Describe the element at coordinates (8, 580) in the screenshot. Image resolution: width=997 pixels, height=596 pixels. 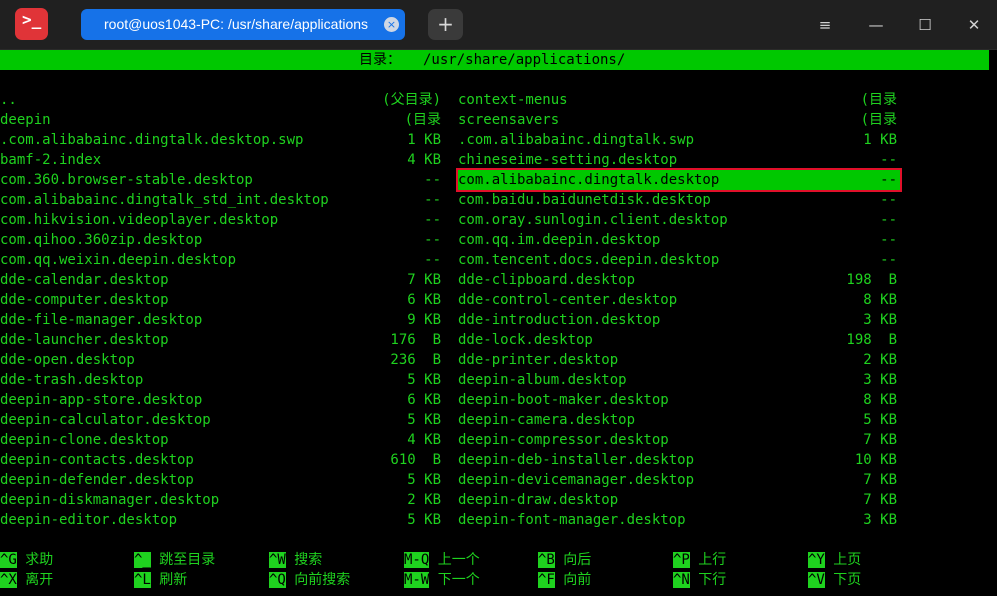
I see `shortcut-key: ^X` at that location.